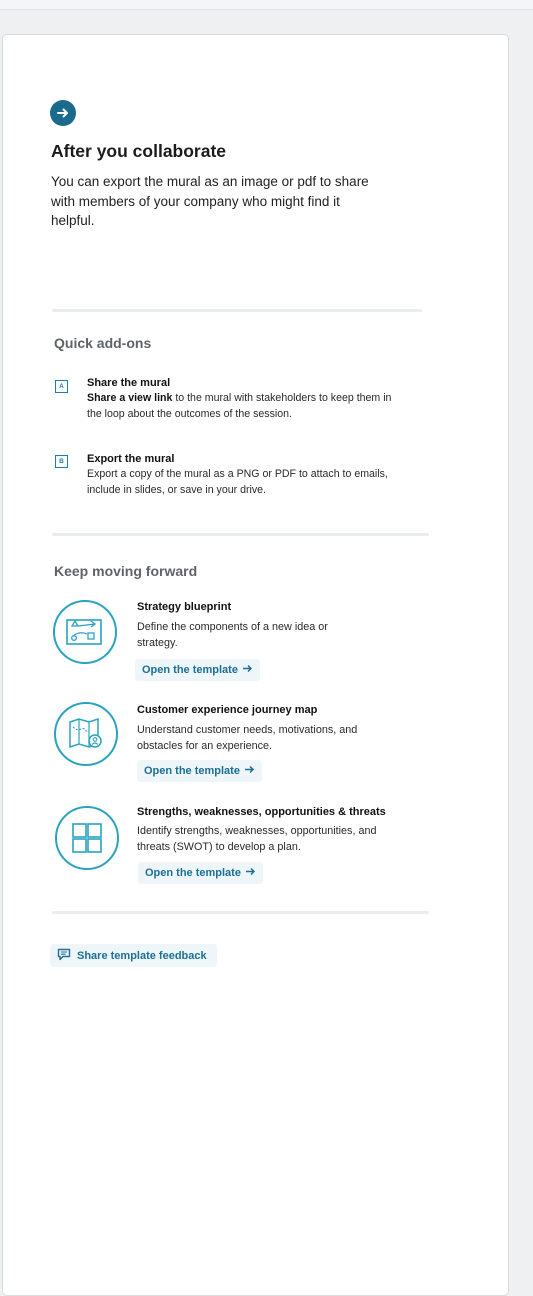  Describe the element at coordinates (184, 607) in the screenshot. I see `template-title: Strategy blueprint` at that location.